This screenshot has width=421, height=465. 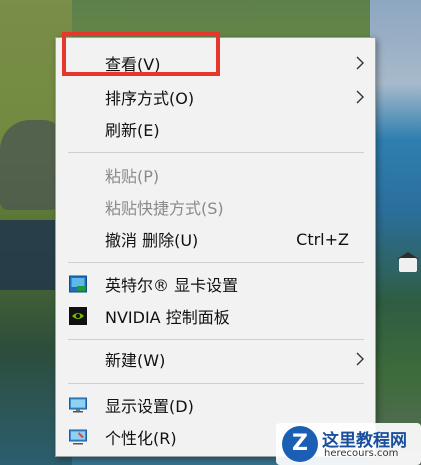 What do you see at coordinates (215, 359) in the screenshot?
I see `menu-item-new: 新建(W)` at bounding box center [215, 359].